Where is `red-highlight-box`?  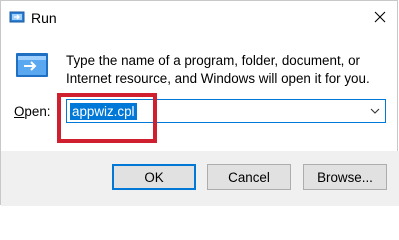
red-highlight-box is located at coordinates (107, 118).